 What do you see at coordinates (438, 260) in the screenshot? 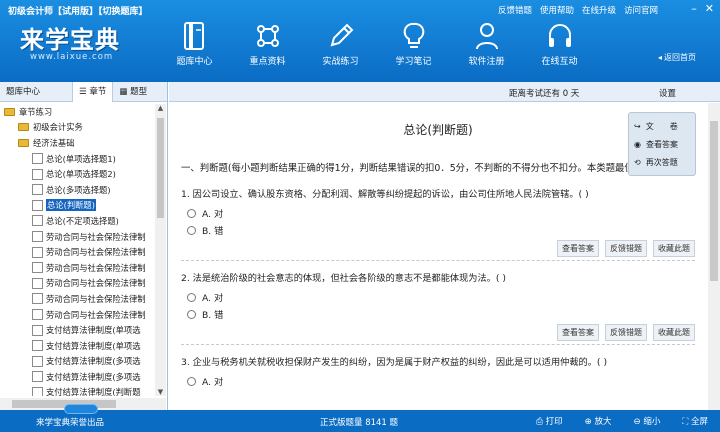
I see `divider` at bounding box center [438, 260].